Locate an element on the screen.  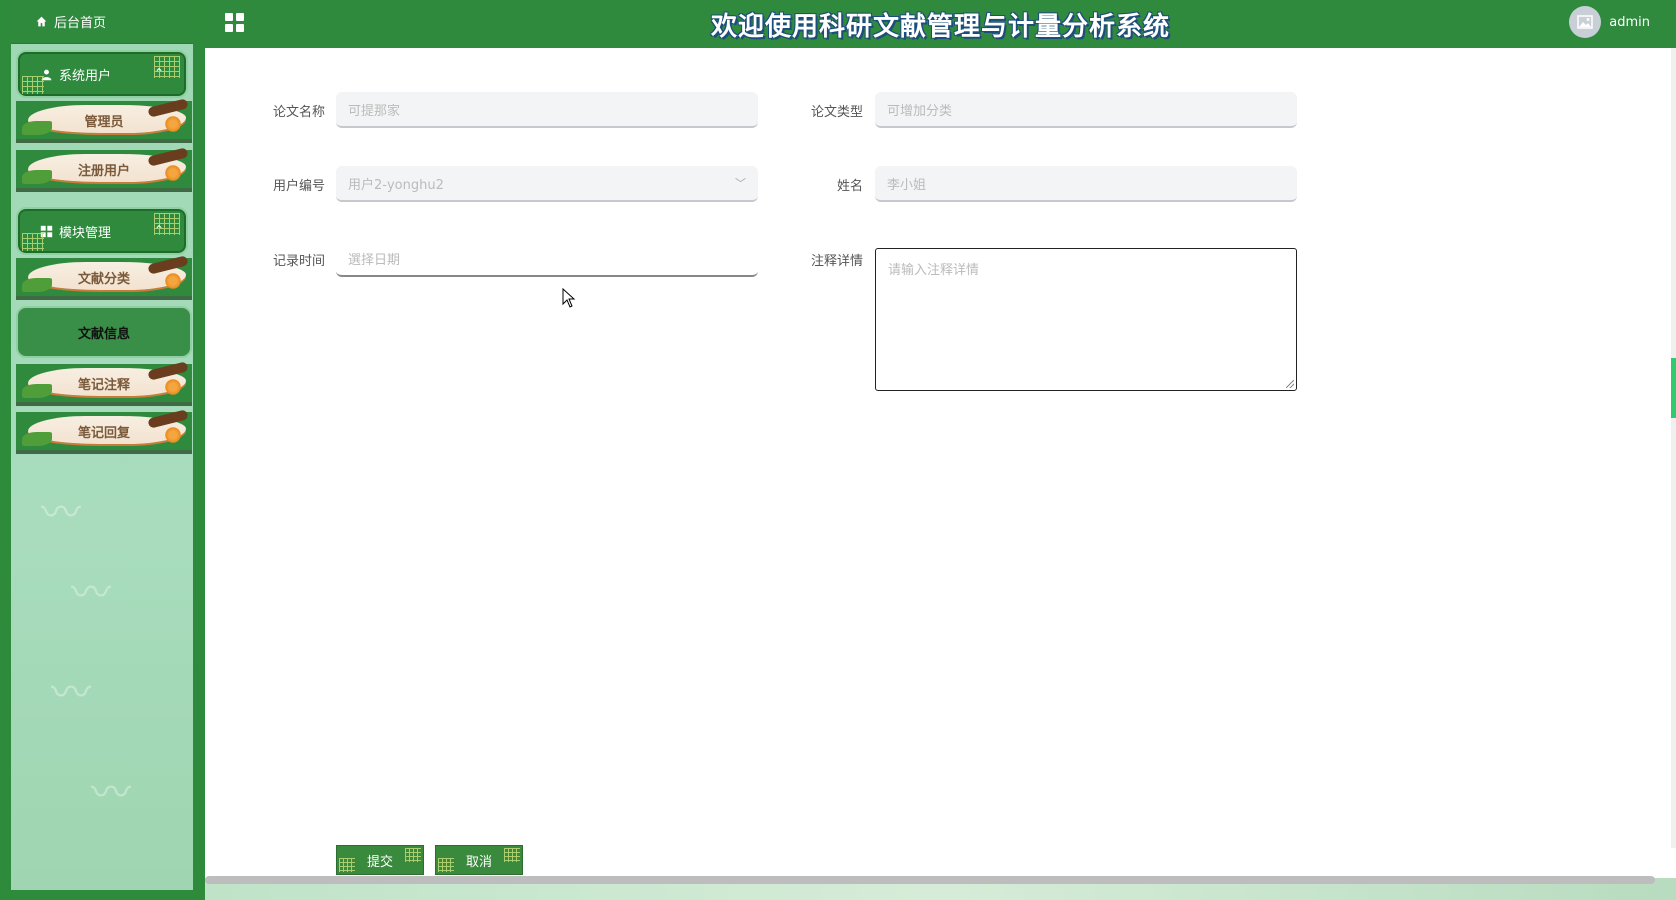
field-label-paper-type: 论文类型 is located at coordinates (836, 112).